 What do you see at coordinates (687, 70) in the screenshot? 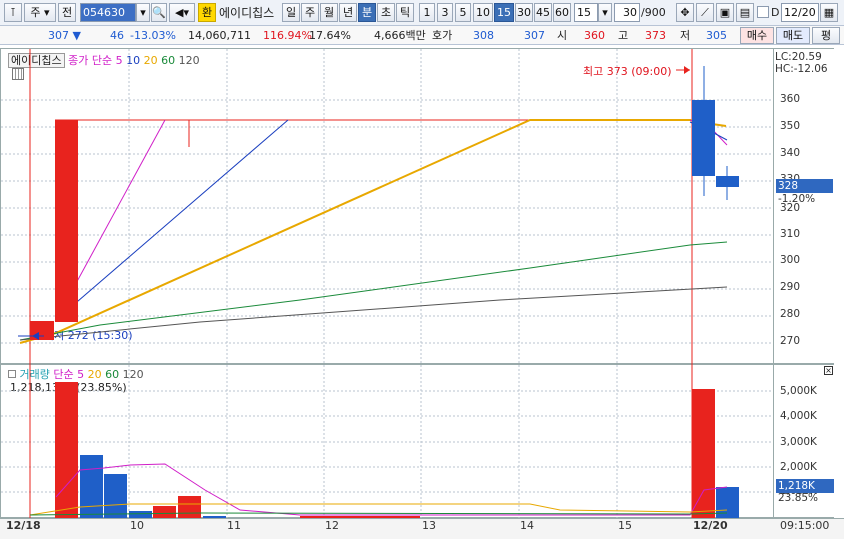
I see `high-arrow-icon` at bounding box center [687, 70].